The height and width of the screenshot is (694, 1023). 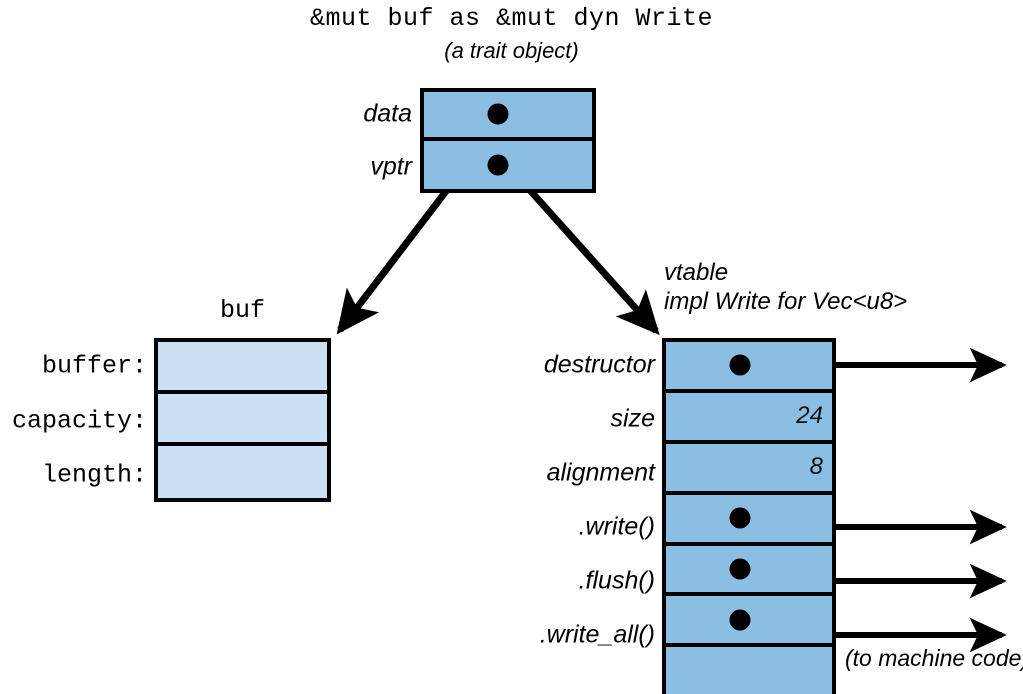 I want to click on vtable-caption-line1: vtable, so click(x=696, y=272).